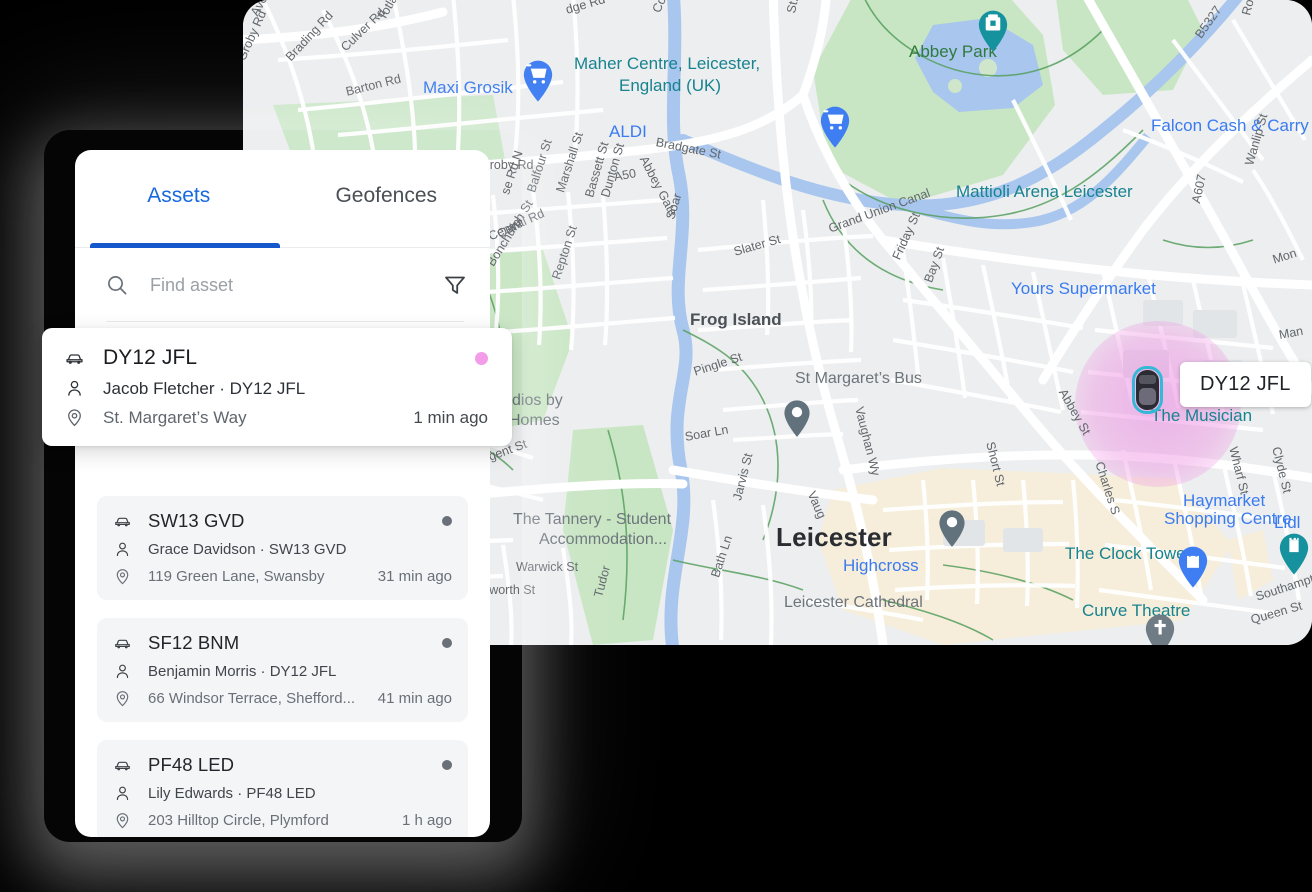  What do you see at coordinates (835, 126) in the screenshot?
I see `aldi-pin` at bounding box center [835, 126].